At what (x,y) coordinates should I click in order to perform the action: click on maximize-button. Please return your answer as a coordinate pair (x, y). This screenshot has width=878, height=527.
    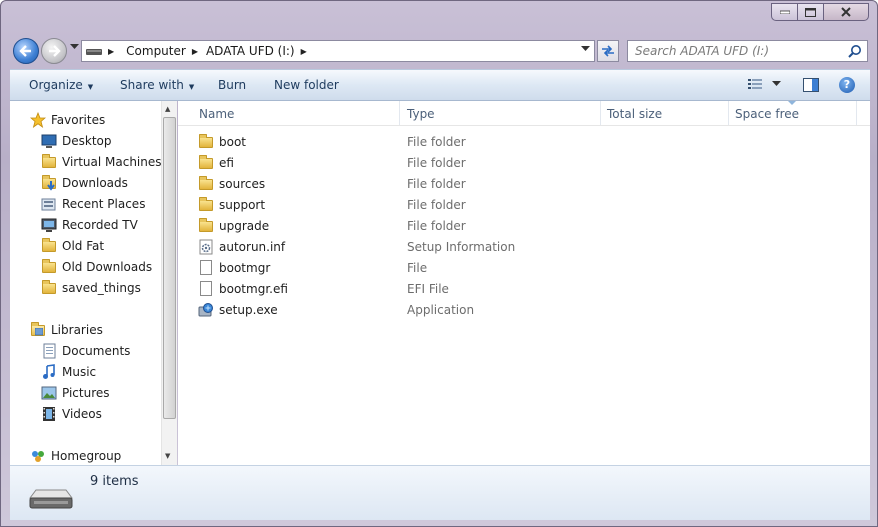
    Looking at the image, I should click on (810, 12).